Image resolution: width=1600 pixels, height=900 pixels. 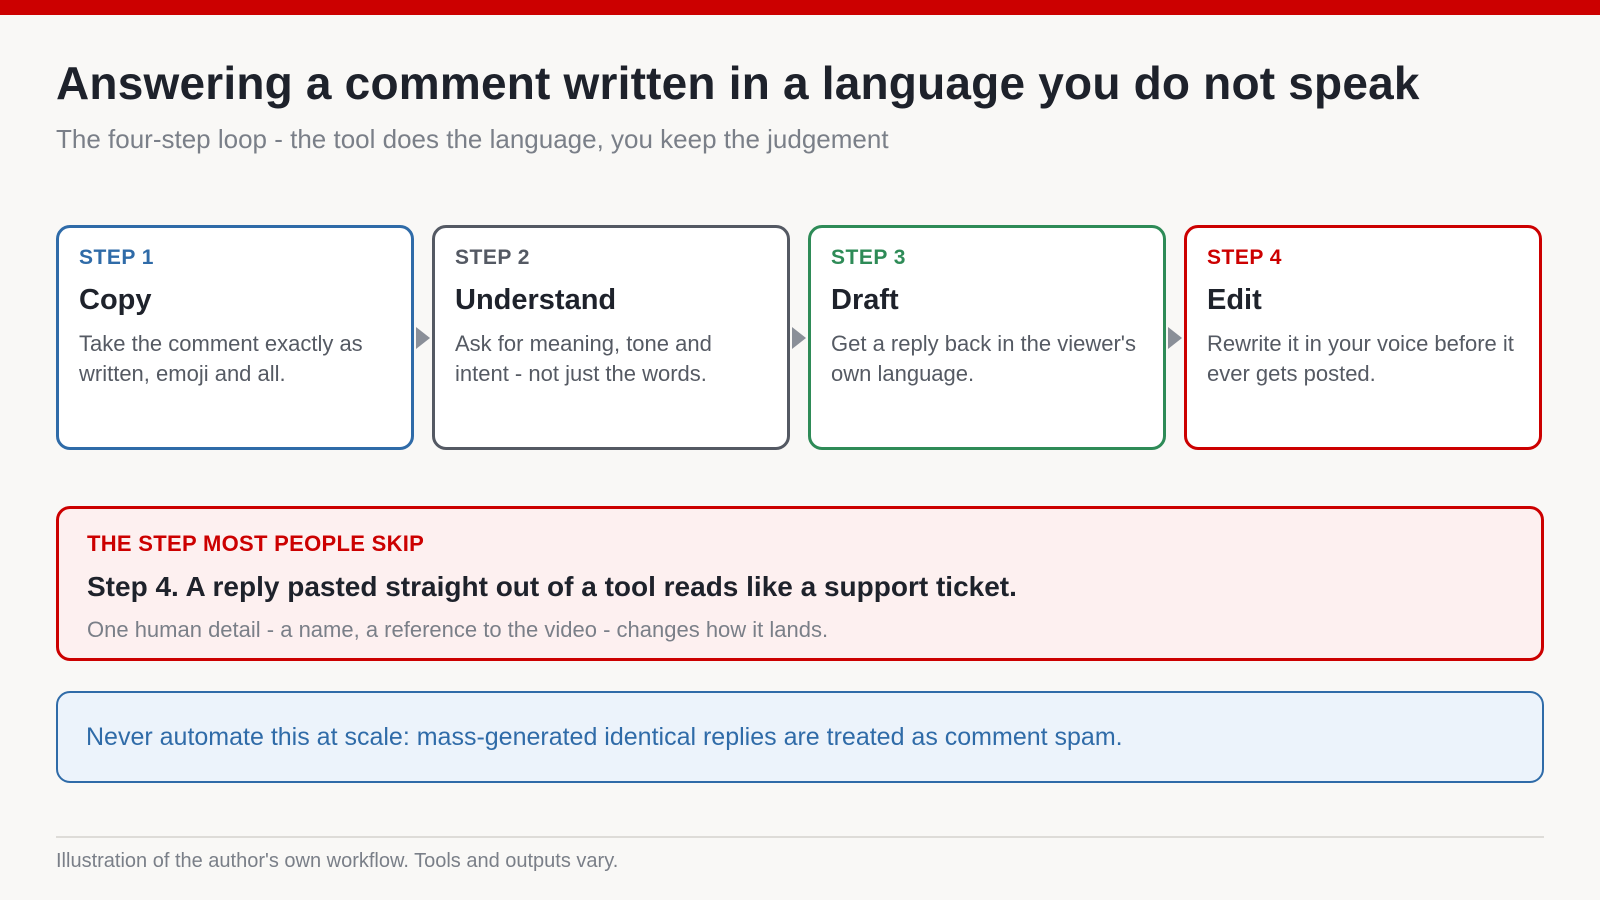 I want to click on step-number: STEP 4, so click(x=1244, y=257).